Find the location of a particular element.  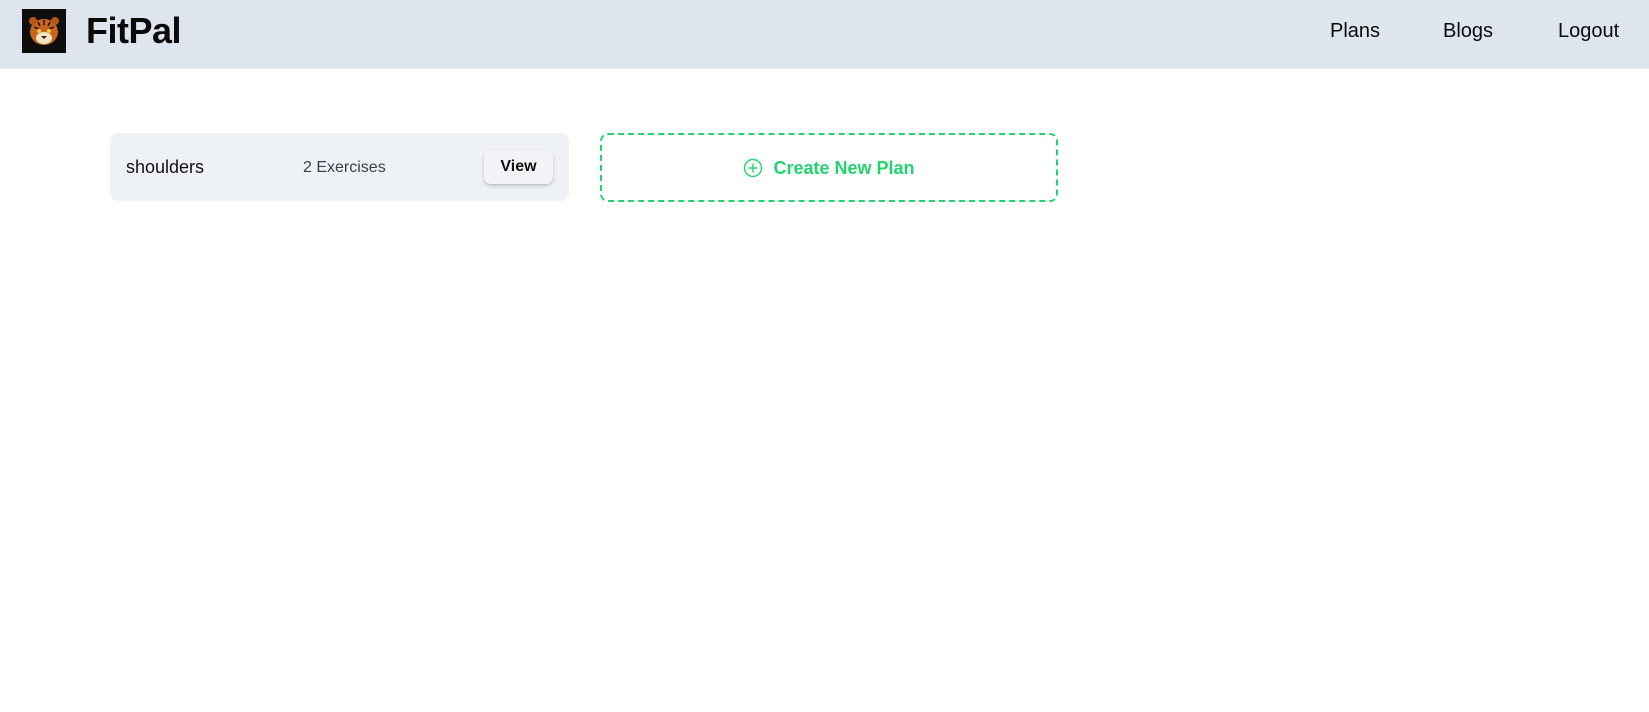

create-new-plan-label: Create New Plan is located at coordinates (844, 167).